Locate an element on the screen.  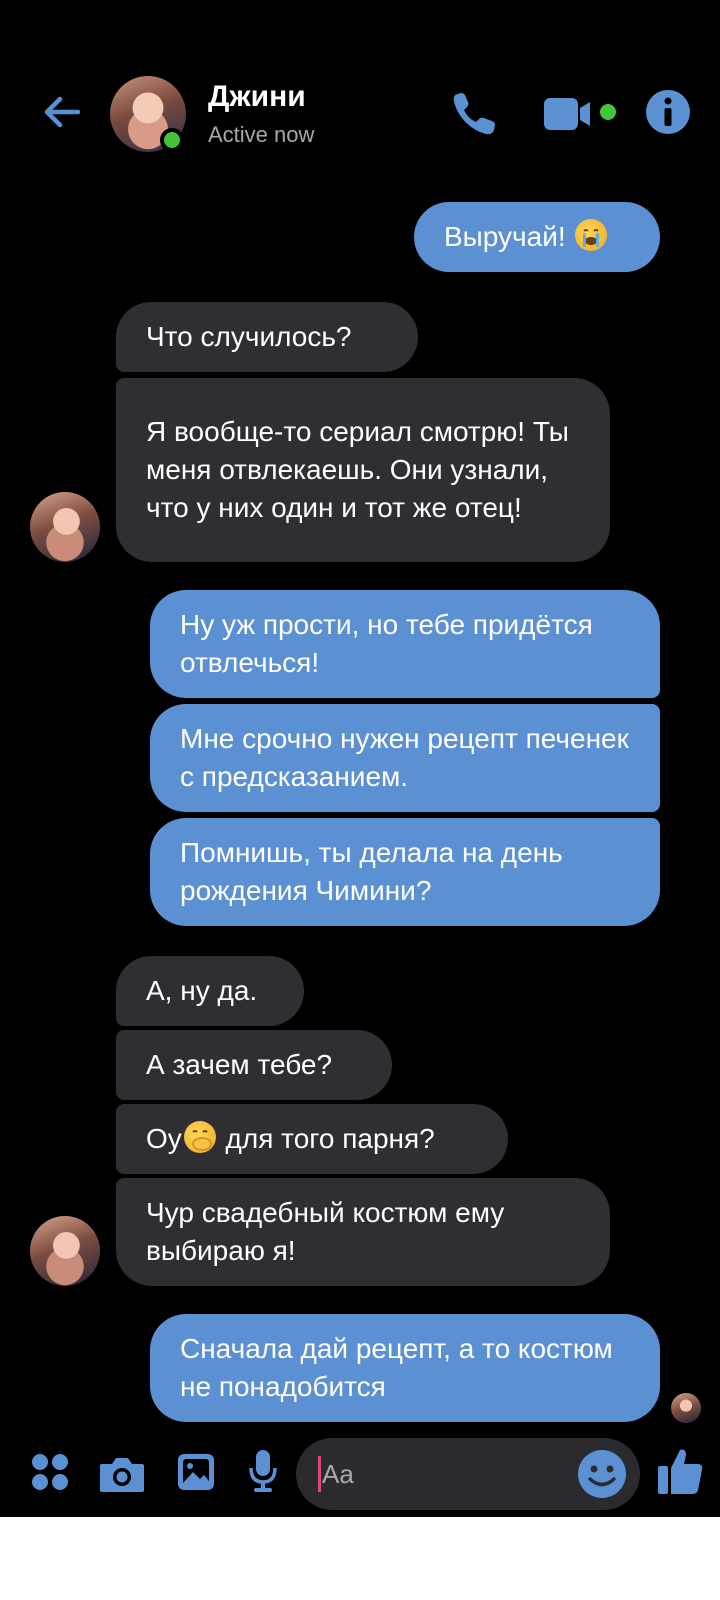
outgoing-message: Выручай! is located at coordinates (537, 237).